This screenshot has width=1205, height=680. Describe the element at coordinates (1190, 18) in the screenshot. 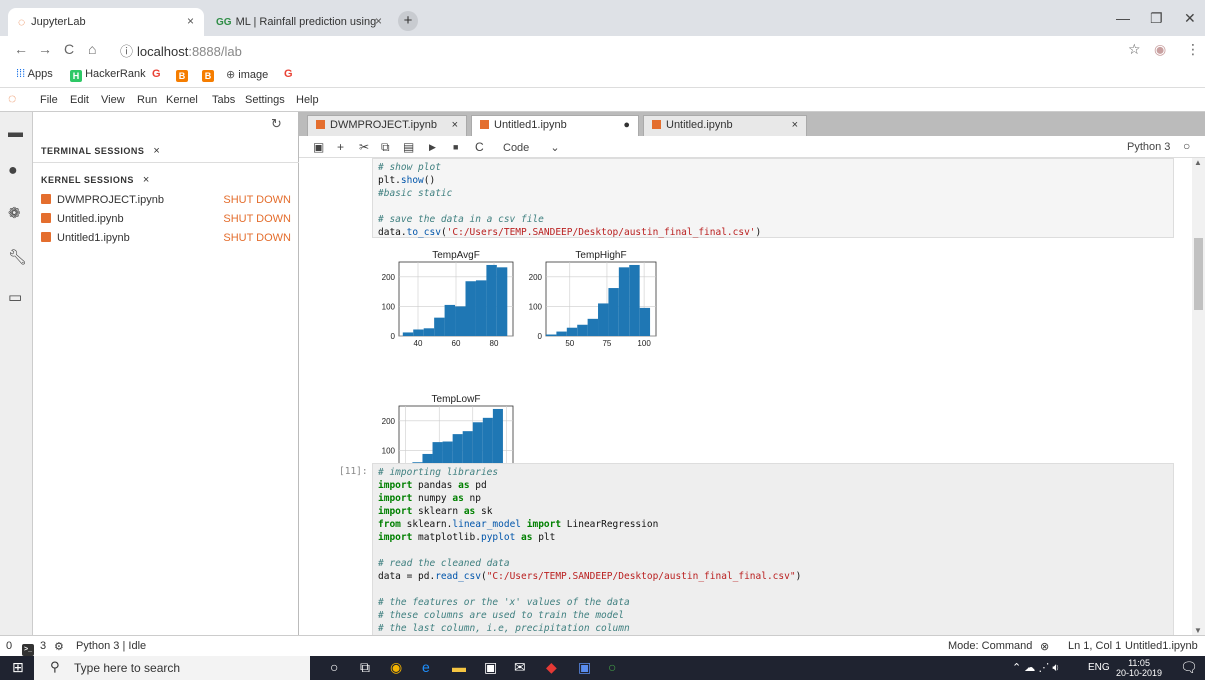

I see `close-window-icon: ✕` at that location.